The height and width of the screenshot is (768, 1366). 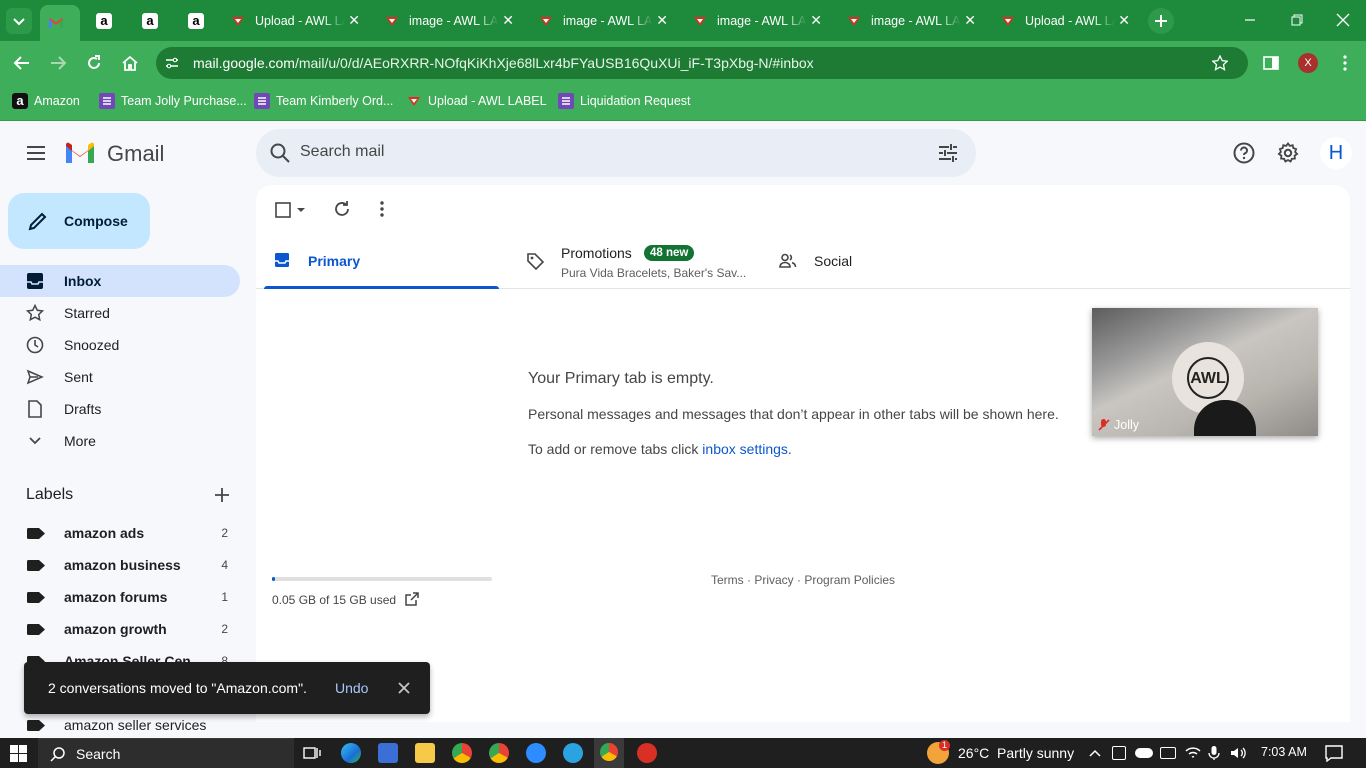 I want to click on search-input: Search mail, so click(x=342, y=152).